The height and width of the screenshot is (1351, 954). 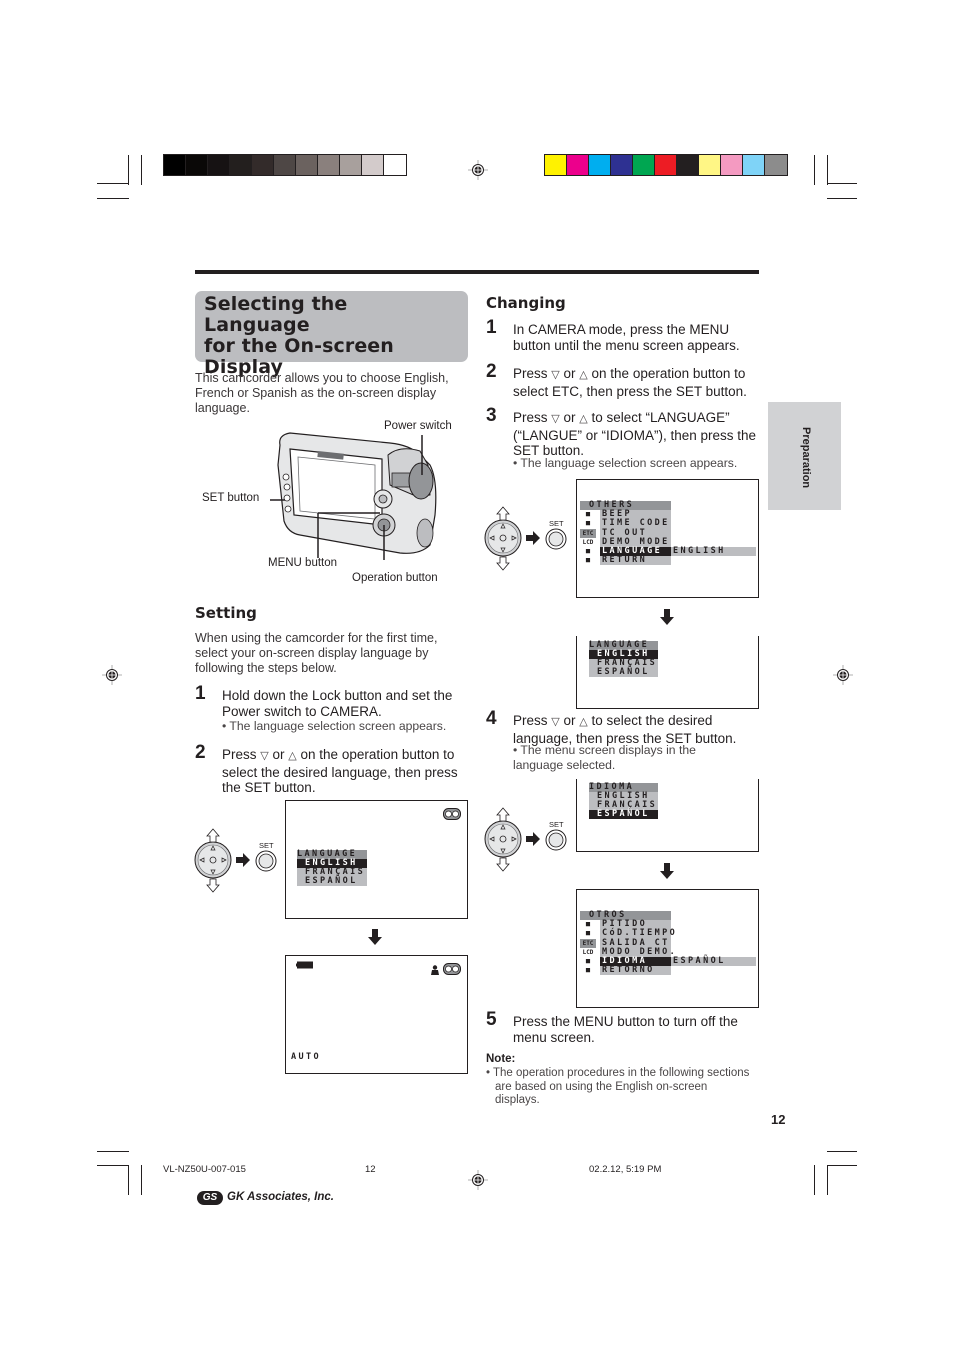 What do you see at coordinates (491, 718) in the screenshot?
I see `changing-step-4-number: 4` at bounding box center [491, 718].